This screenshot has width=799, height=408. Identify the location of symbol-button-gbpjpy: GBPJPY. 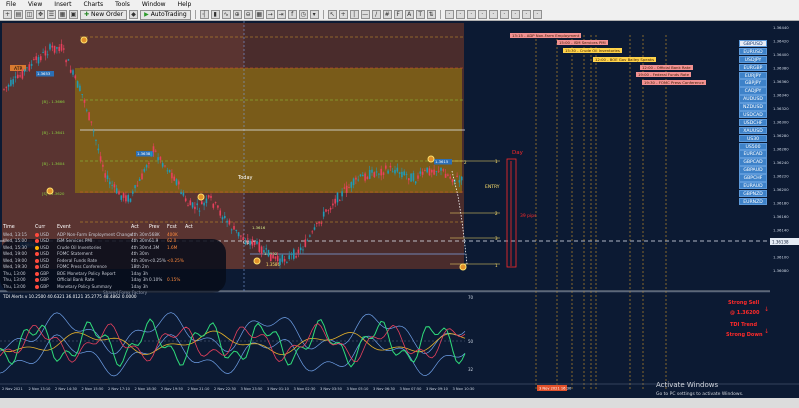
(753, 83).